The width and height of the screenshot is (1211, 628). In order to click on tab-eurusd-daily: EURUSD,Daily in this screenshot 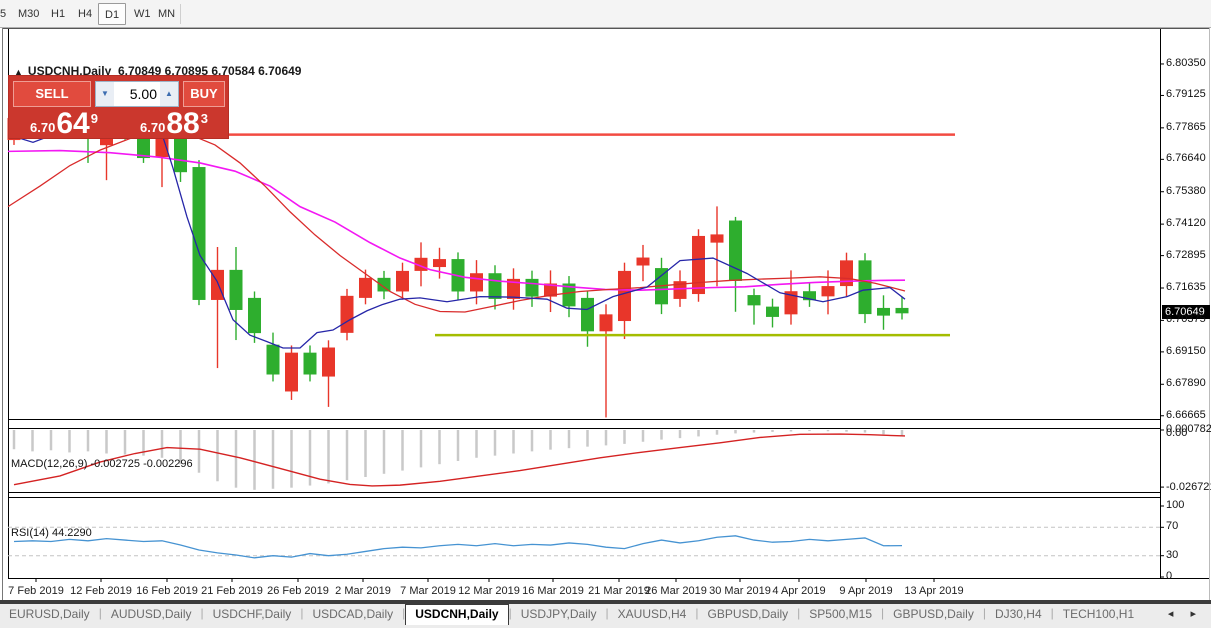, I will do `click(49, 615)`.